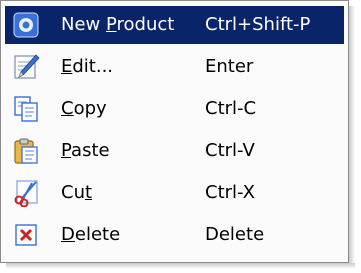 The height and width of the screenshot is (273, 361). What do you see at coordinates (91, 234) in the screenshot?
I see `menu-item-label: Delete` at bounding box center [91, 234].